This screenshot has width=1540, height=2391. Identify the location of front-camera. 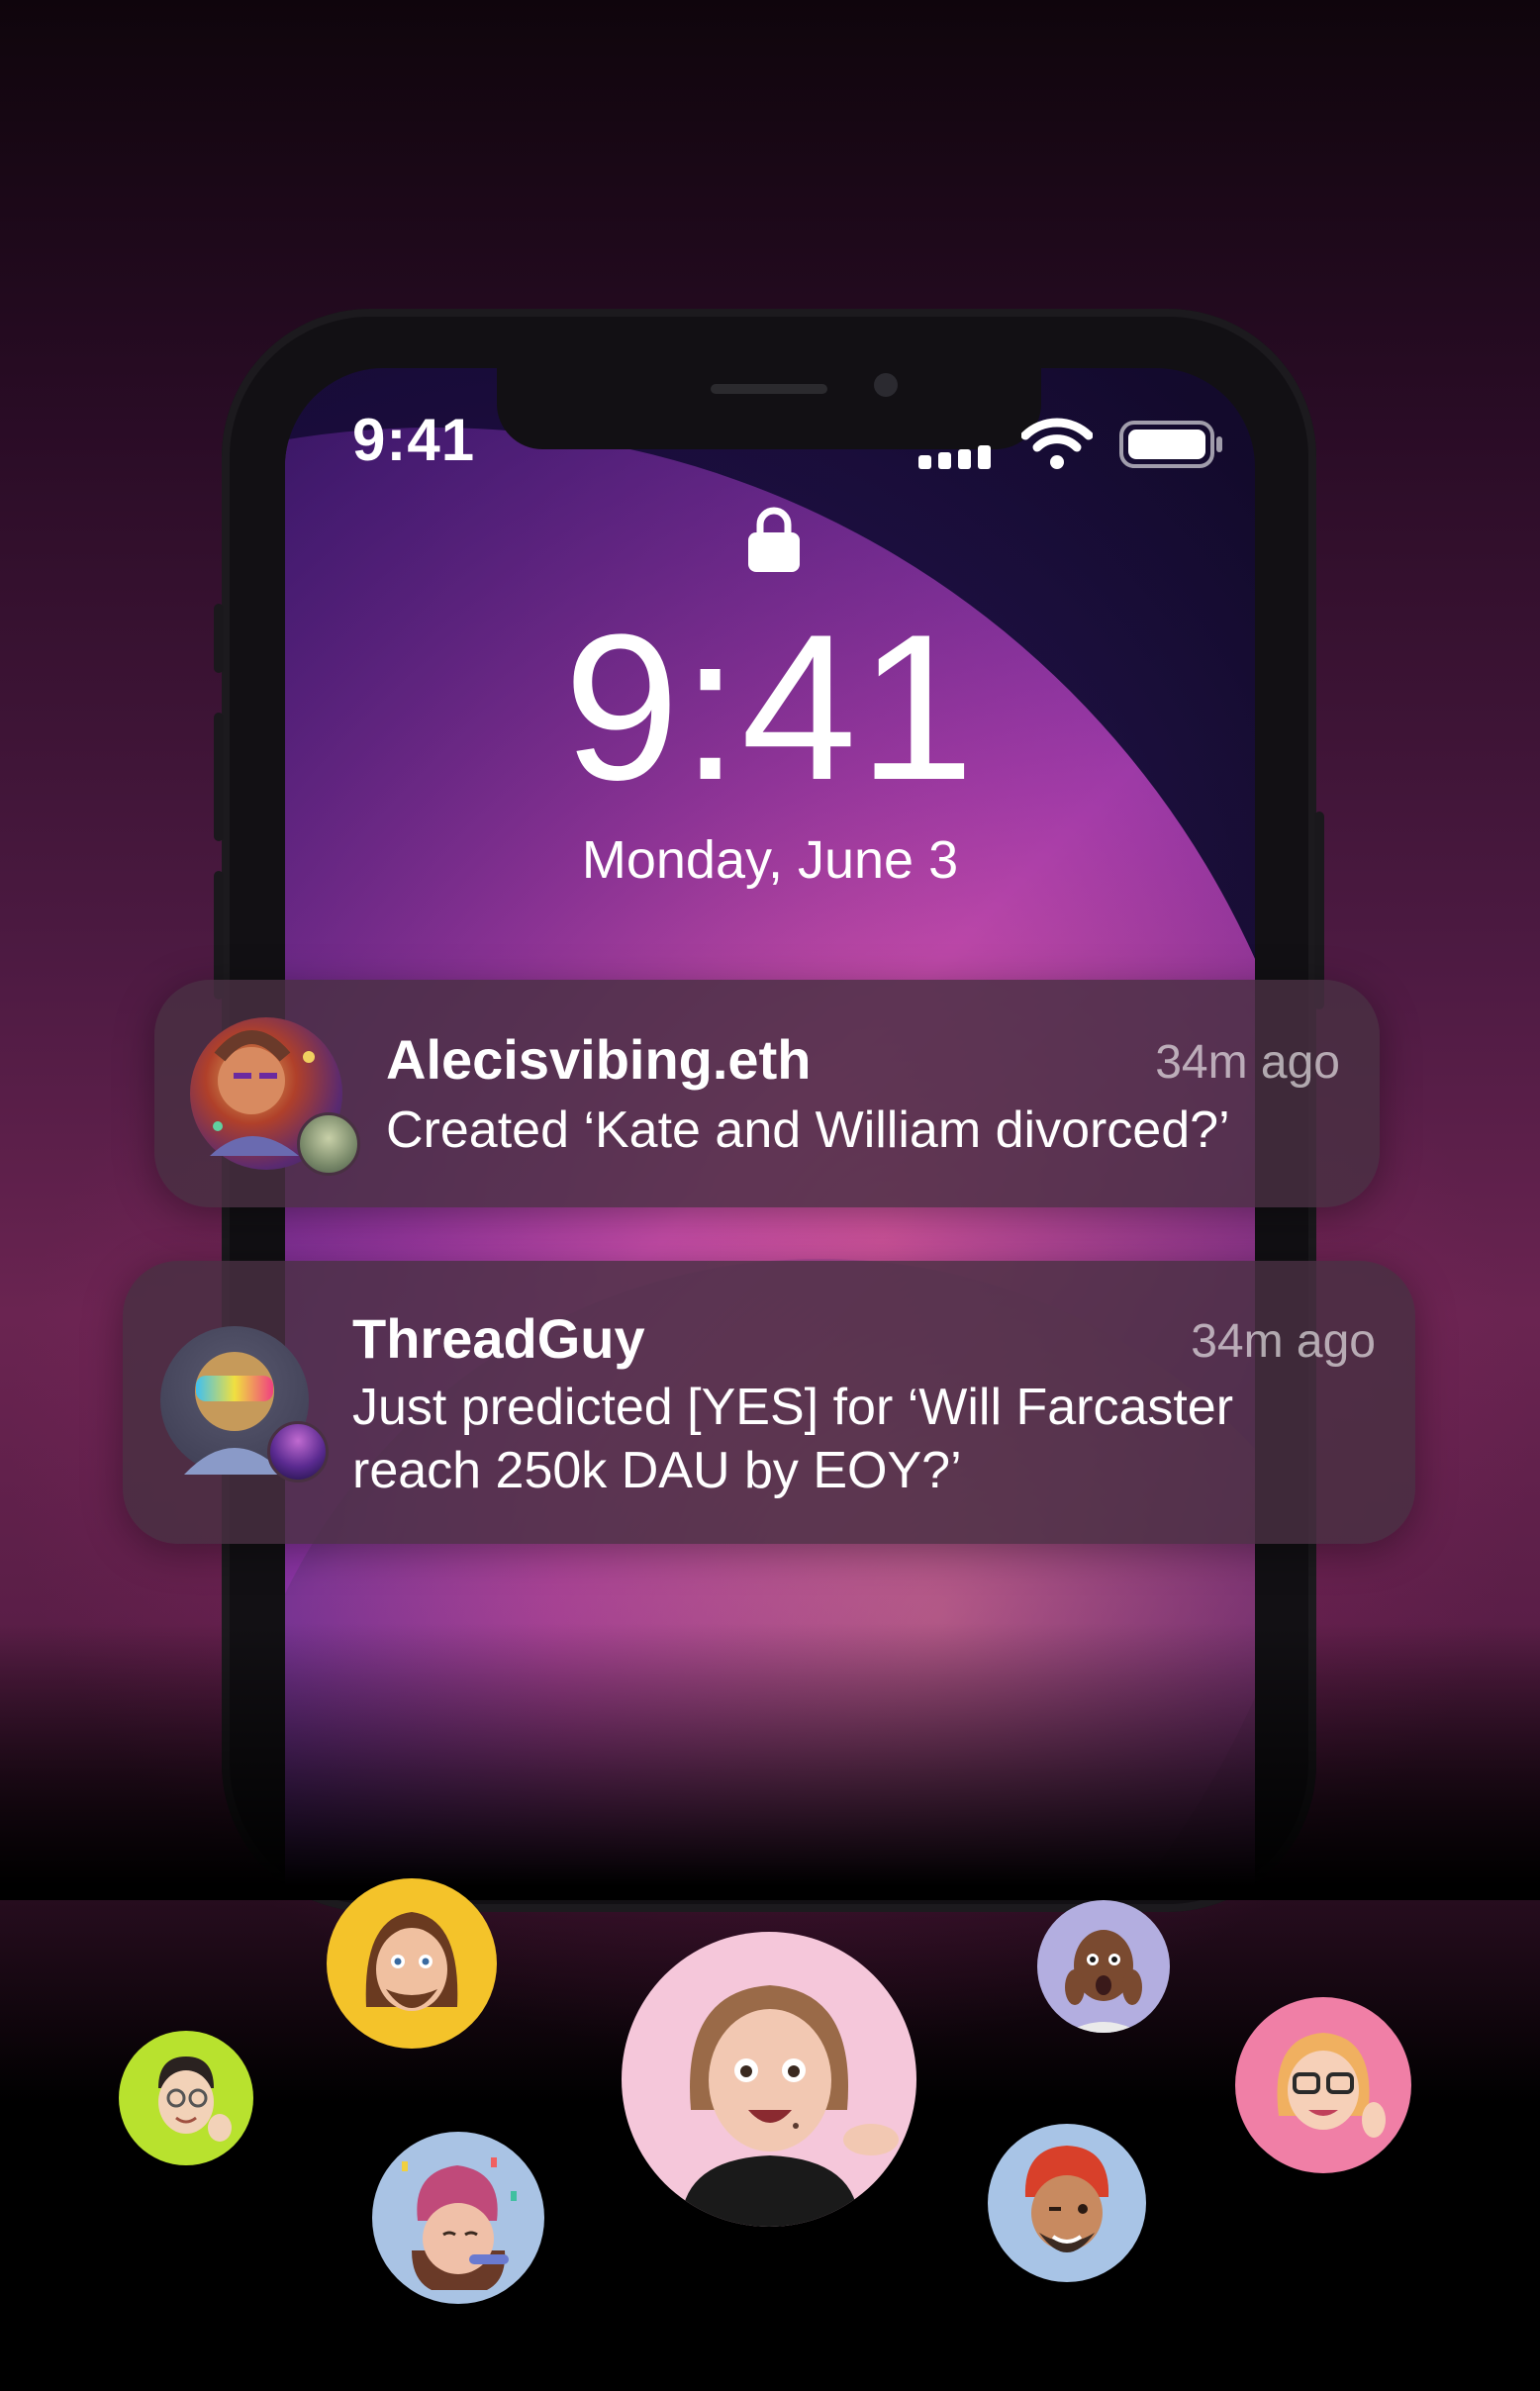
(886, 385).